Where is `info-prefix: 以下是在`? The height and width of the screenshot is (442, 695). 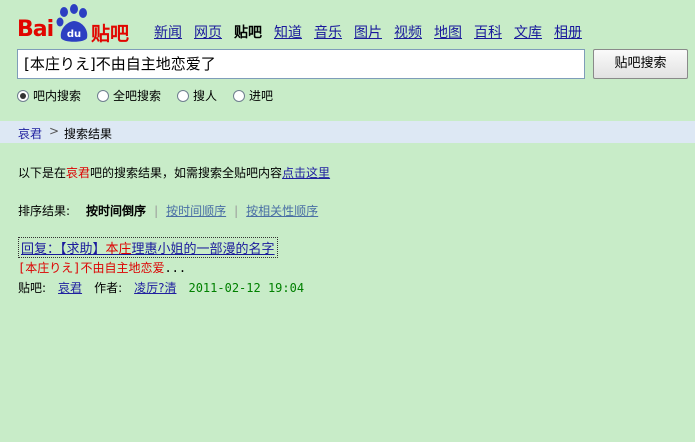
info-prefix: 以下是在 is located at coordinates (42, 173).